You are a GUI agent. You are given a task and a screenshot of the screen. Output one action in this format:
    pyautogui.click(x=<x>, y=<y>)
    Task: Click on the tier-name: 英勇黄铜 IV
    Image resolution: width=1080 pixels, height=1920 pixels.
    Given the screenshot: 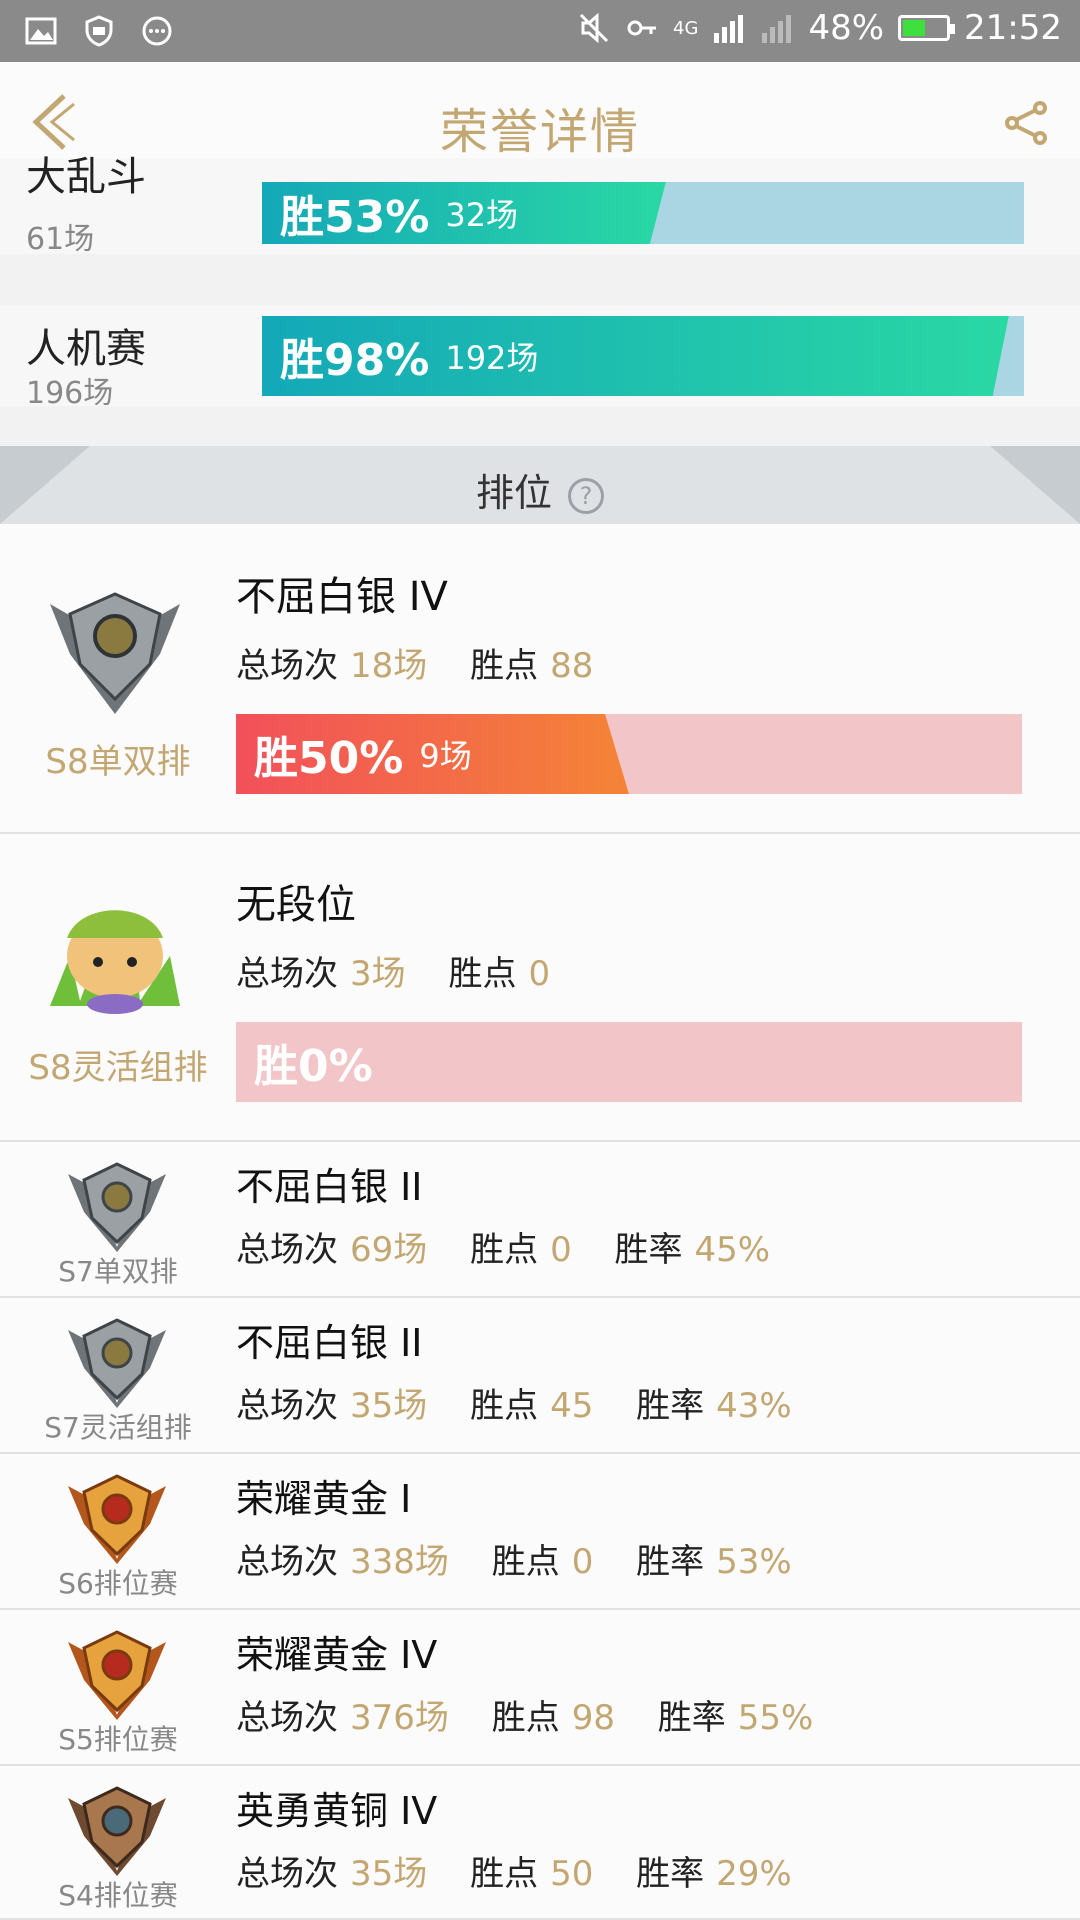 What is the action you would take?
    pyautogui.click(x=337, y=1811)
    